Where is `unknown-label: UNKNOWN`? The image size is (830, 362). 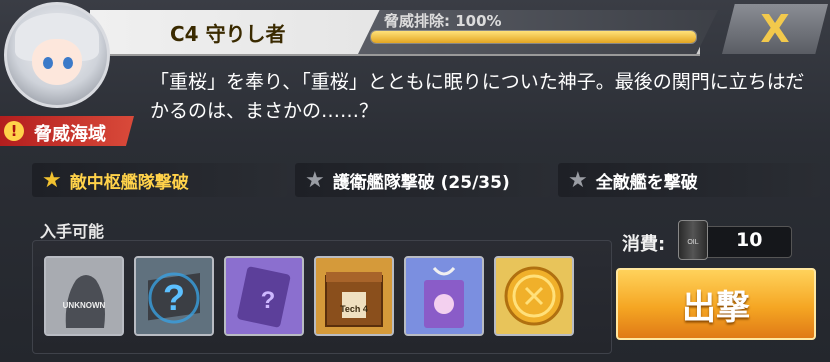
unknown-label: UNKNOWN is located at coordinates (84, 305).